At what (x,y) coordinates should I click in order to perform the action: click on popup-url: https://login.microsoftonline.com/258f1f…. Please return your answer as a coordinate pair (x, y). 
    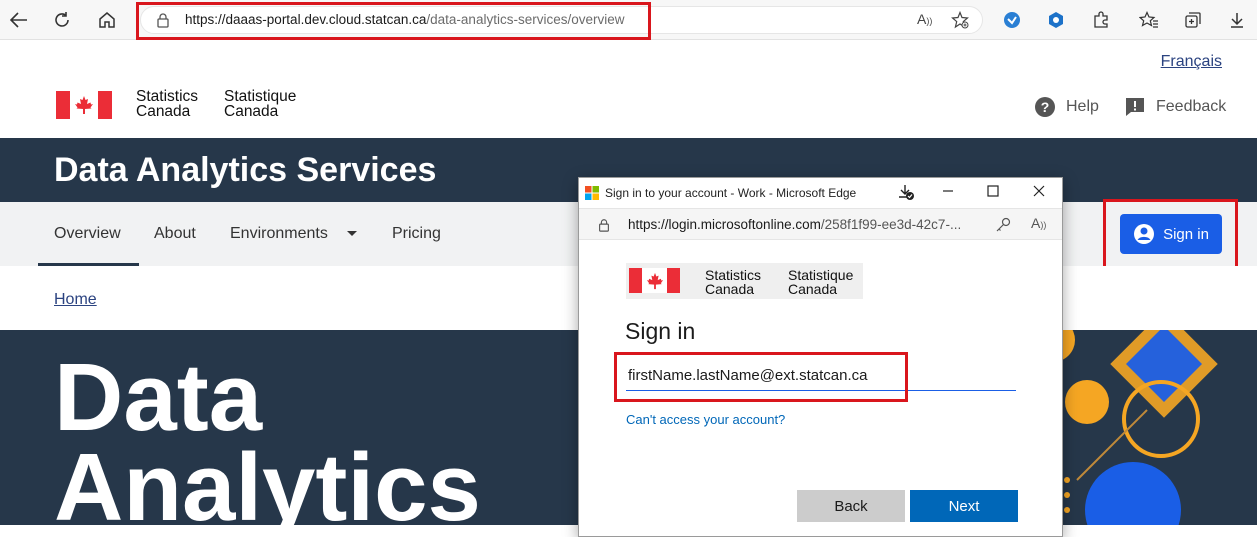
    Looking at the image, I should click on (794, 224).